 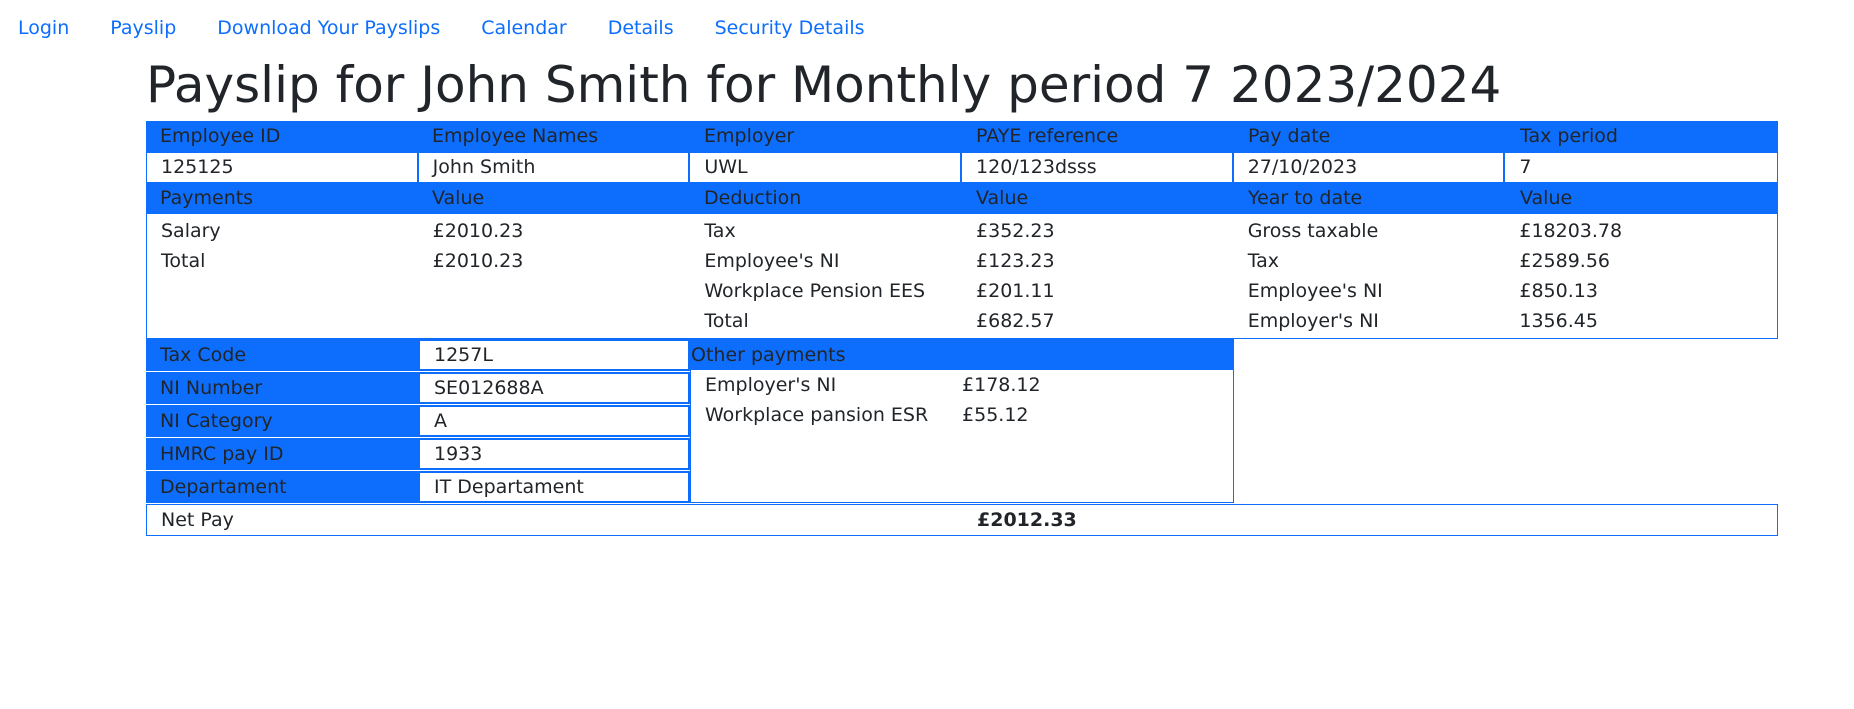 I want to click on deduction-value: £201.11, so click(x=1015, y=291).